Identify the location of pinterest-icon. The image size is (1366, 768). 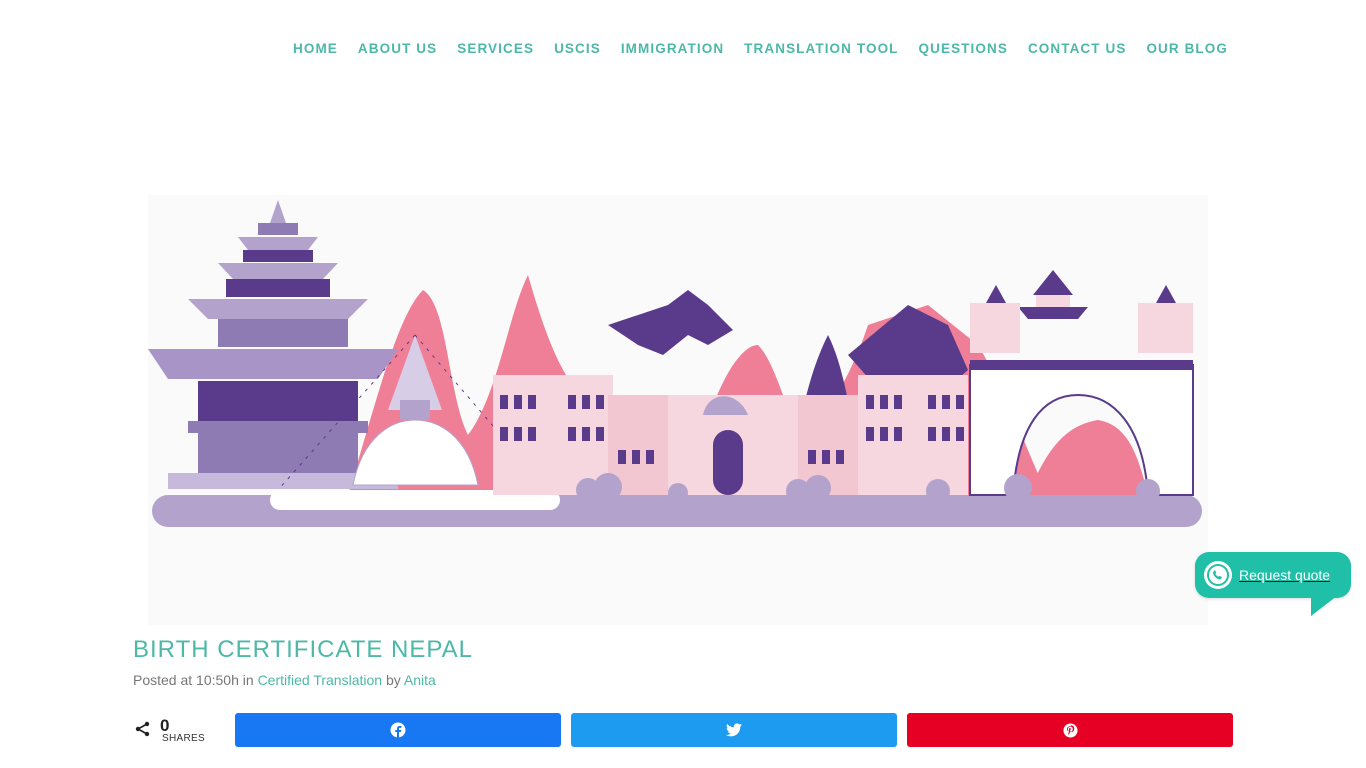
(1070, 730).